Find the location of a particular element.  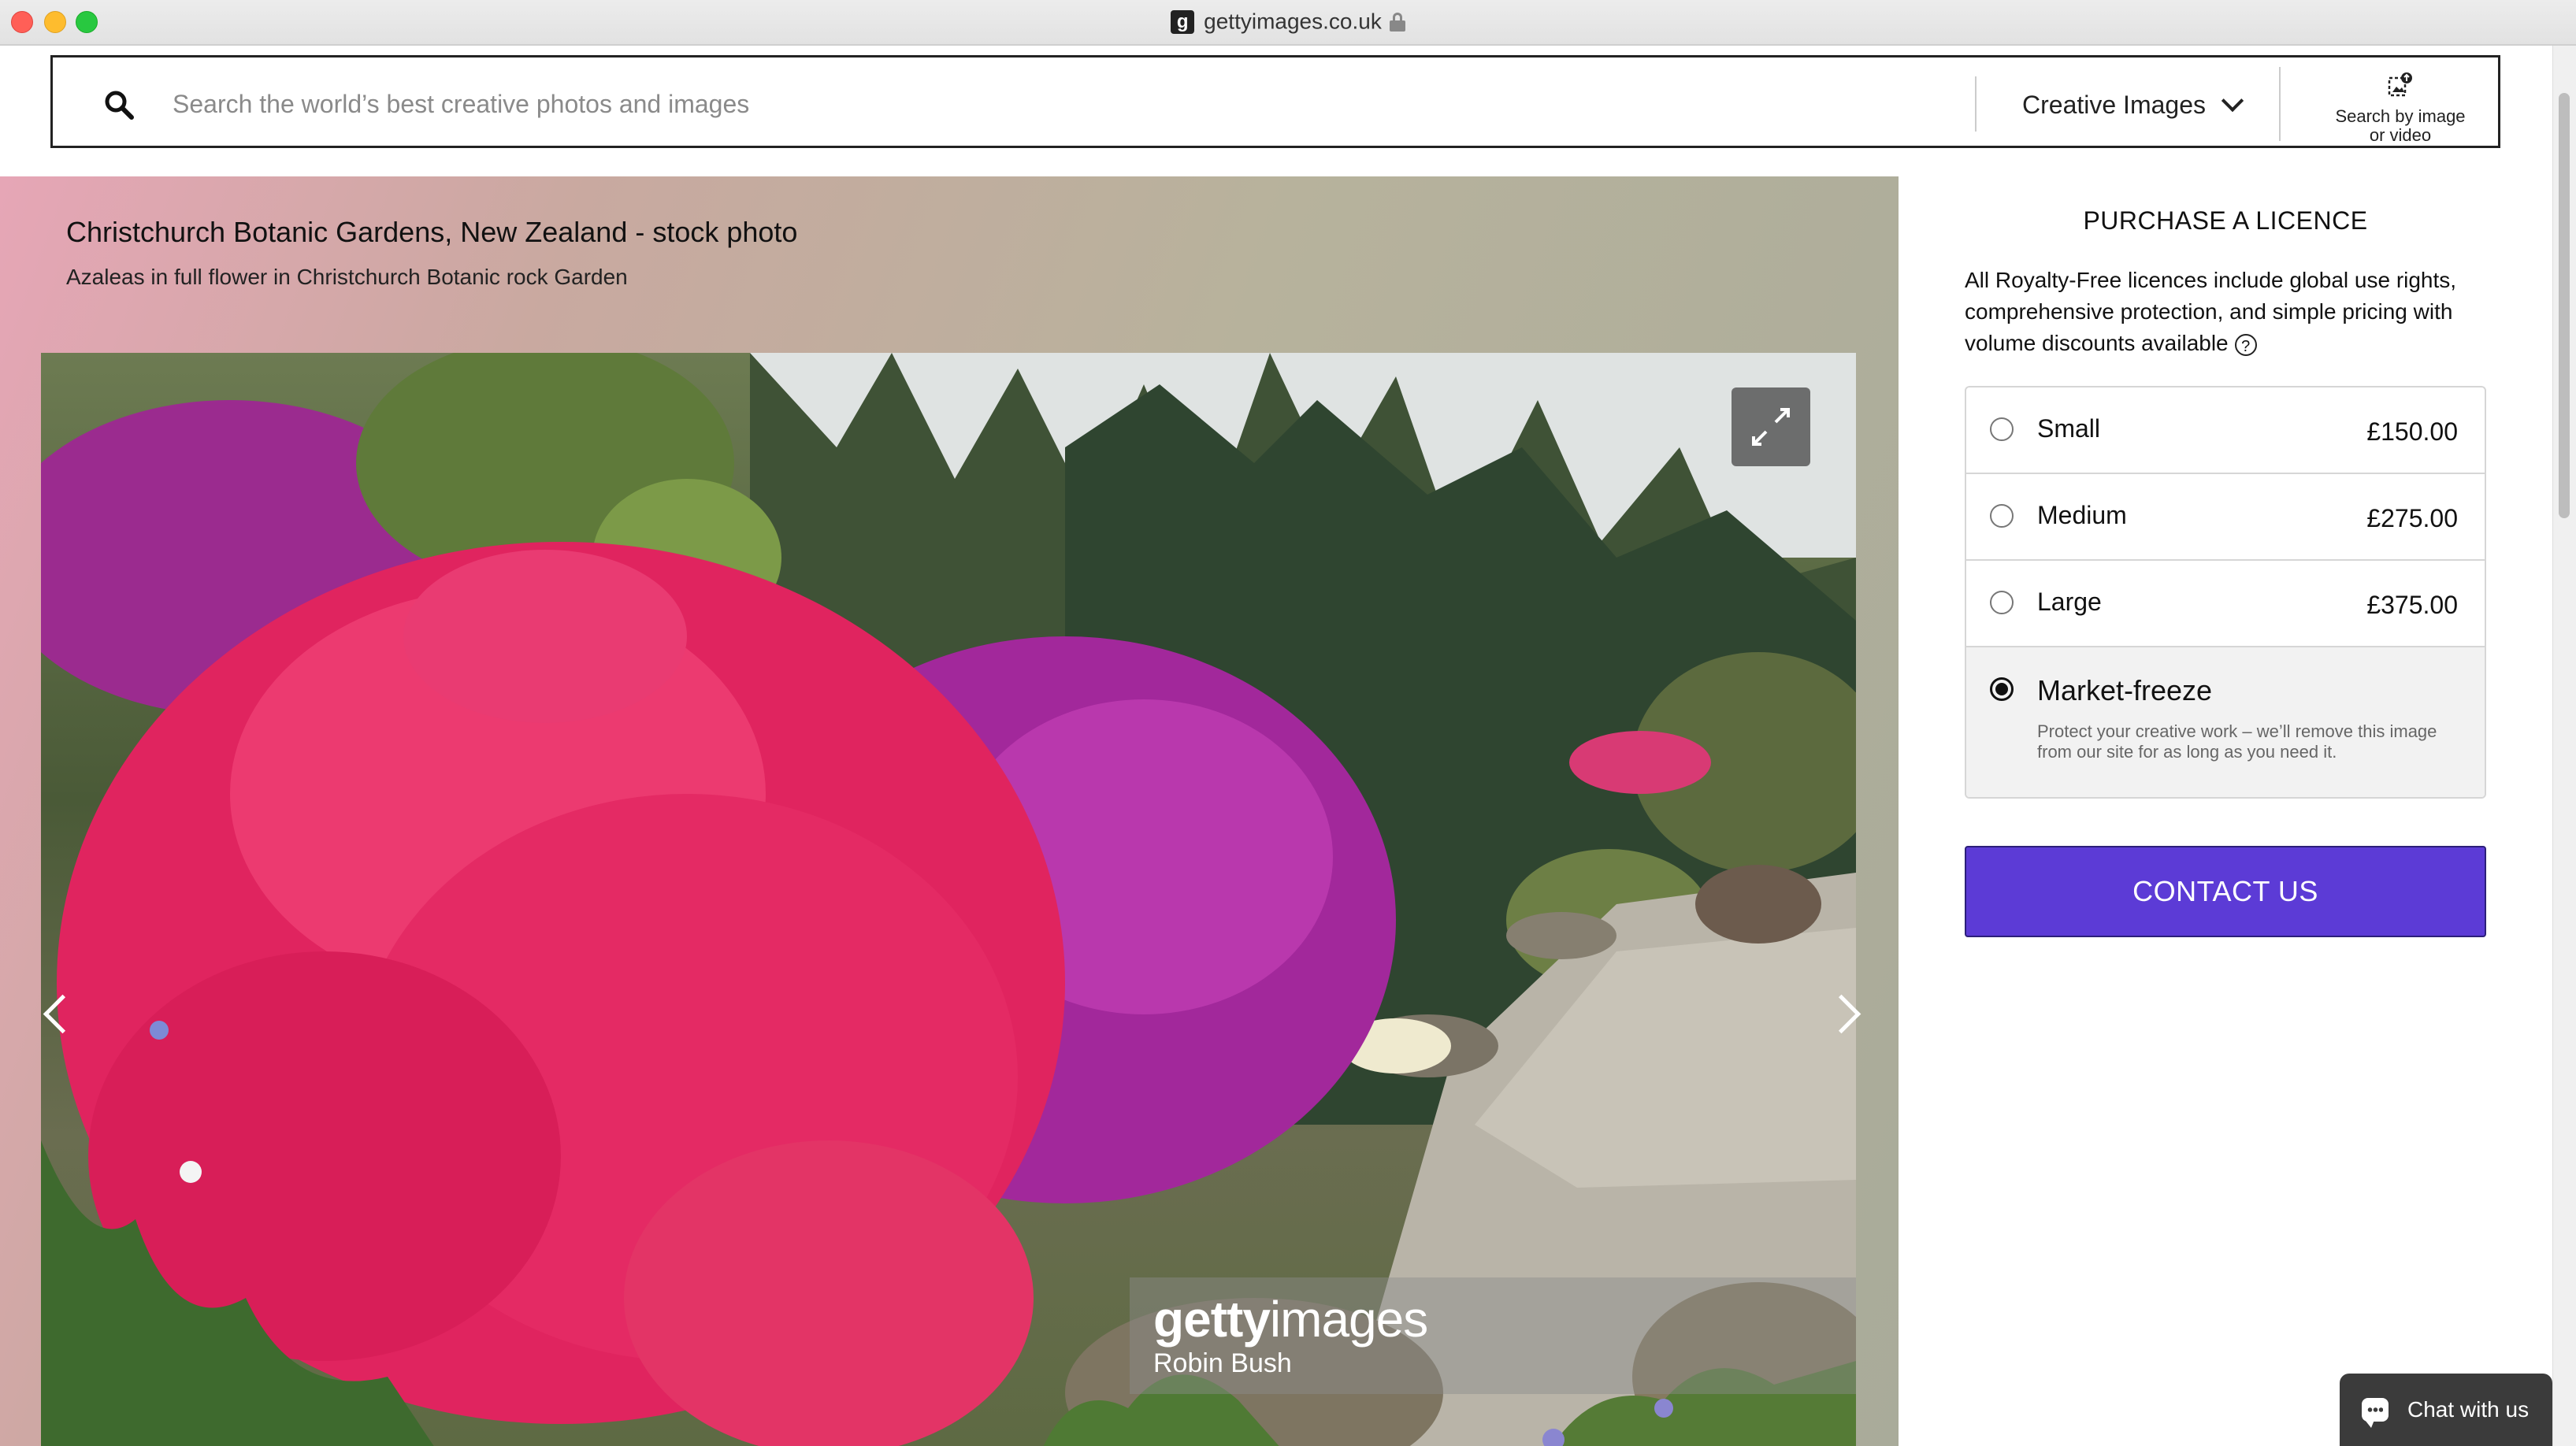

image-search-icon is located at coordinates (2400, 84).